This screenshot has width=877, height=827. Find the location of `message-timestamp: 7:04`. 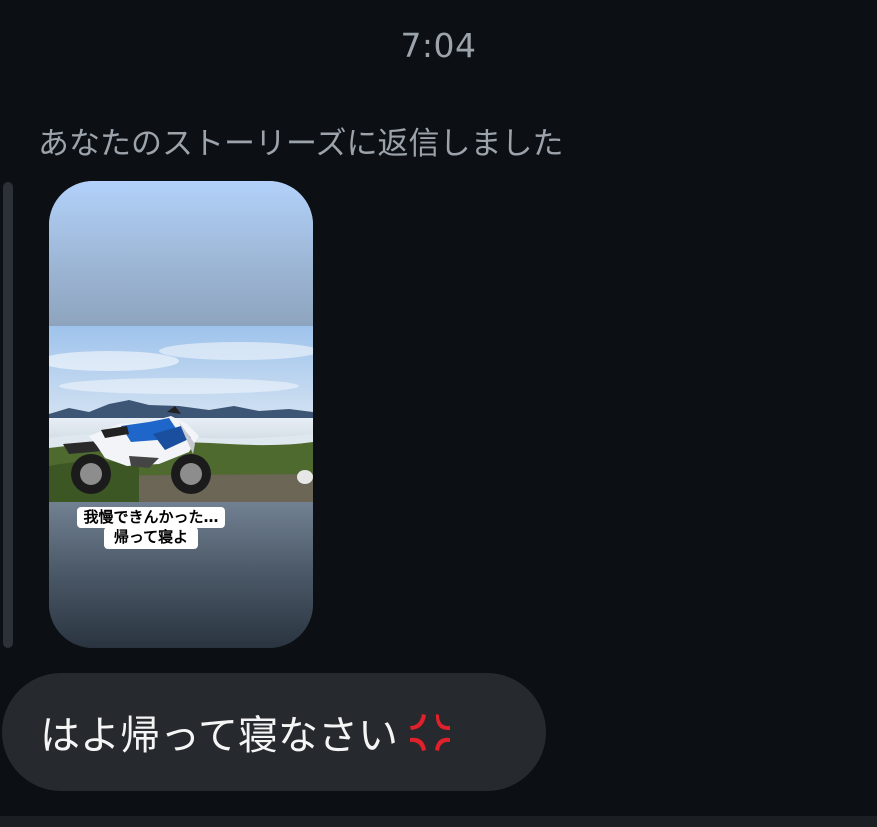

message-timestamp: 7:04 is located at coordinates (438, 45).